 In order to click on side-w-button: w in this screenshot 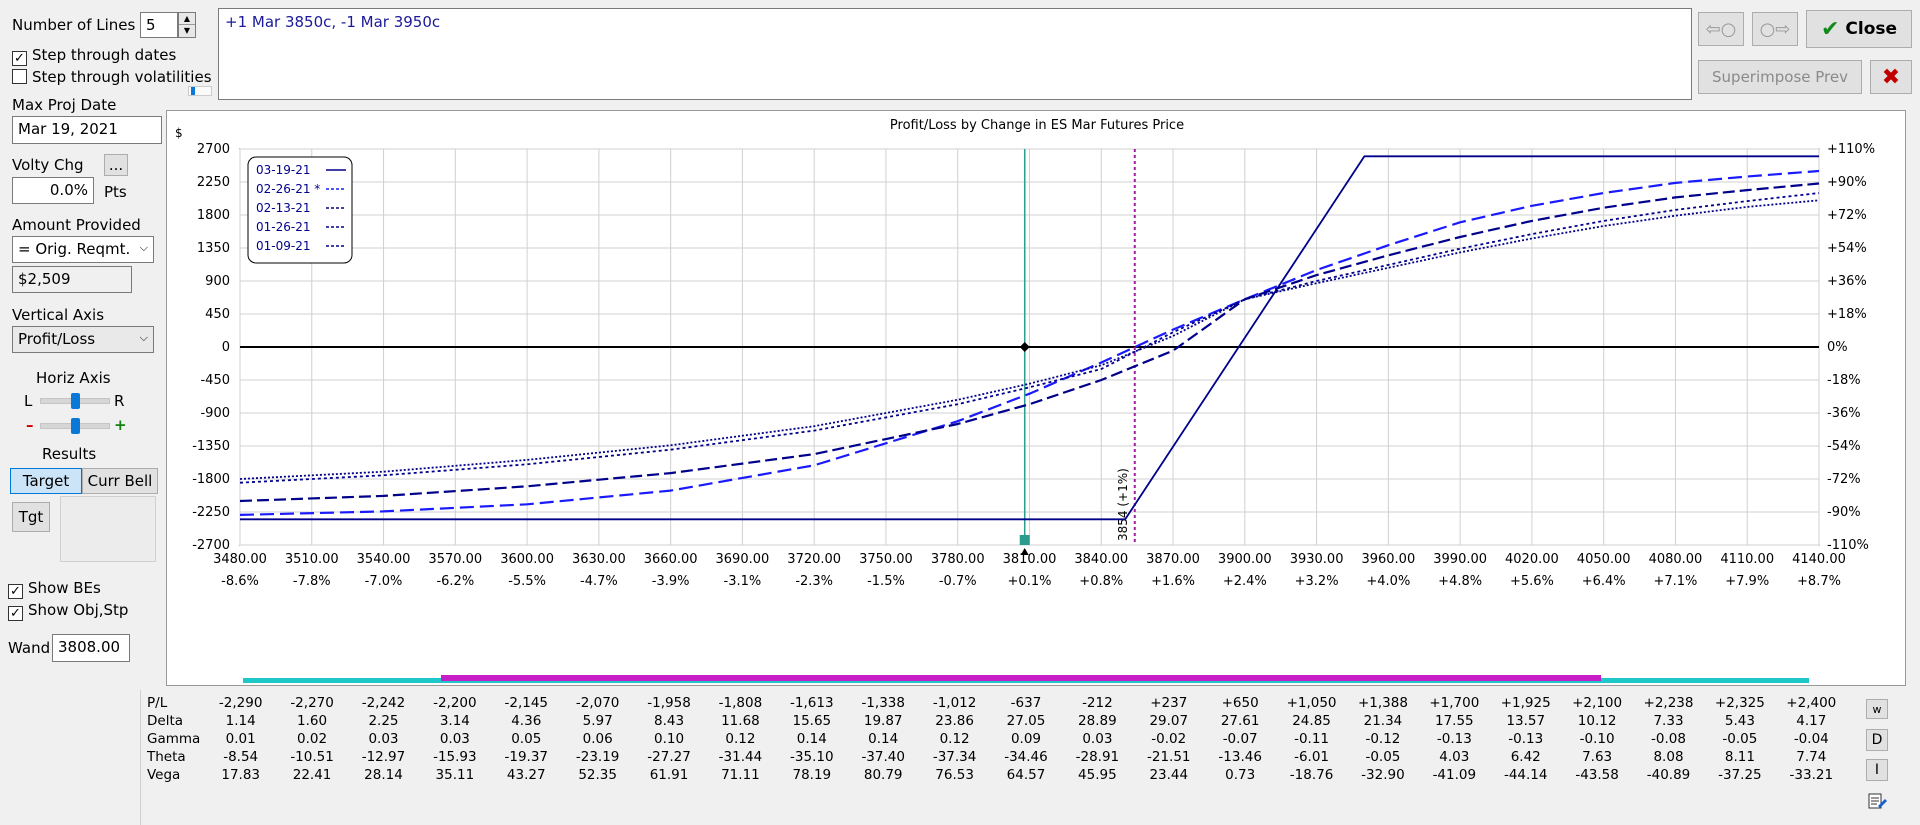, I will do `click(1877, 709)`.